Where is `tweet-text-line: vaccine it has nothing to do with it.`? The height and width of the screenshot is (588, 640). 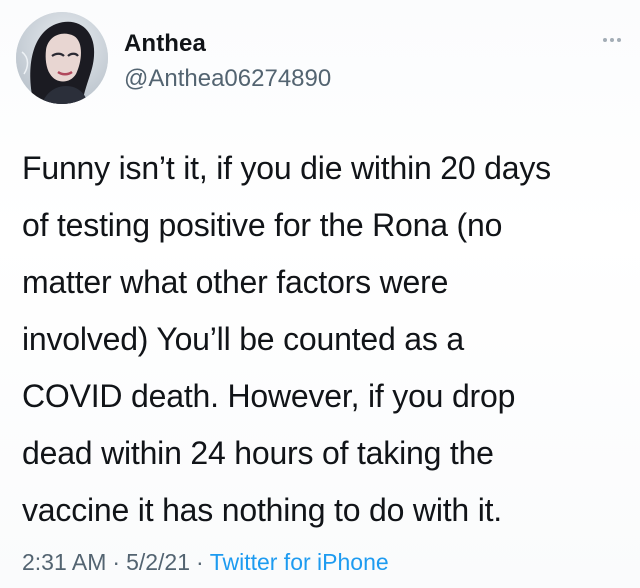 tweet-text-line: vaccine it has nothing to do with it. is located at coordinates (262, 510).